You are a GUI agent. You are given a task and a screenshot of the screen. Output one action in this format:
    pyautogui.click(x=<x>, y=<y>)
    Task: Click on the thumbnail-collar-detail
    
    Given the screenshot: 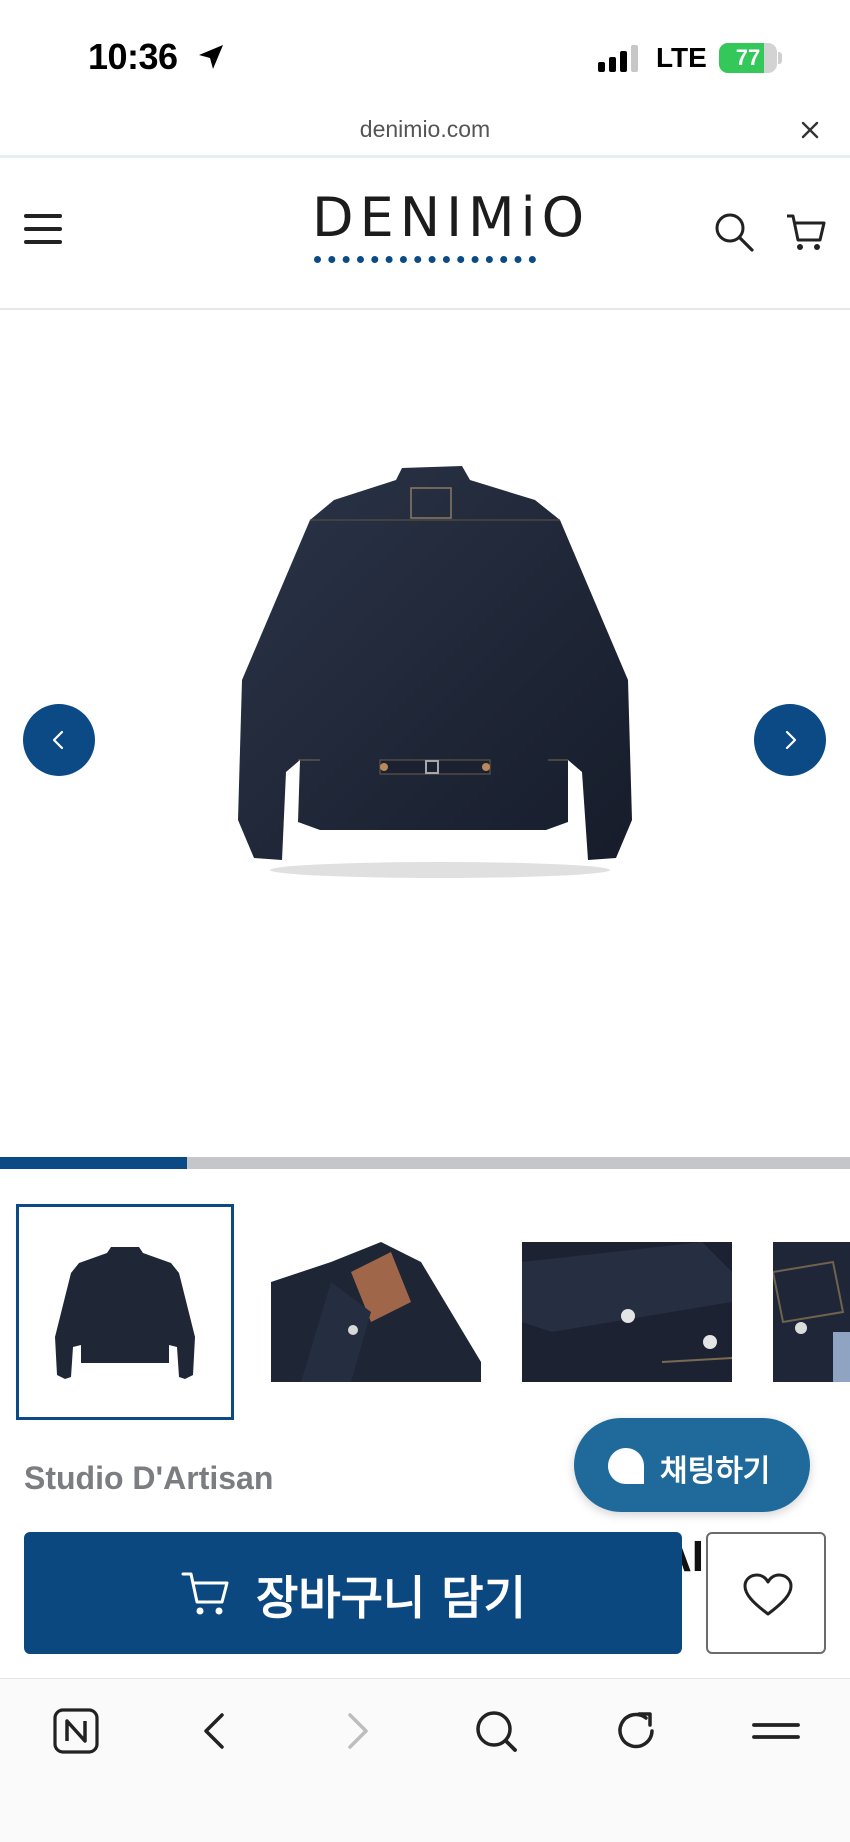 What is the action you would take?
    pyautogui.click(x=376, y=1312)
    